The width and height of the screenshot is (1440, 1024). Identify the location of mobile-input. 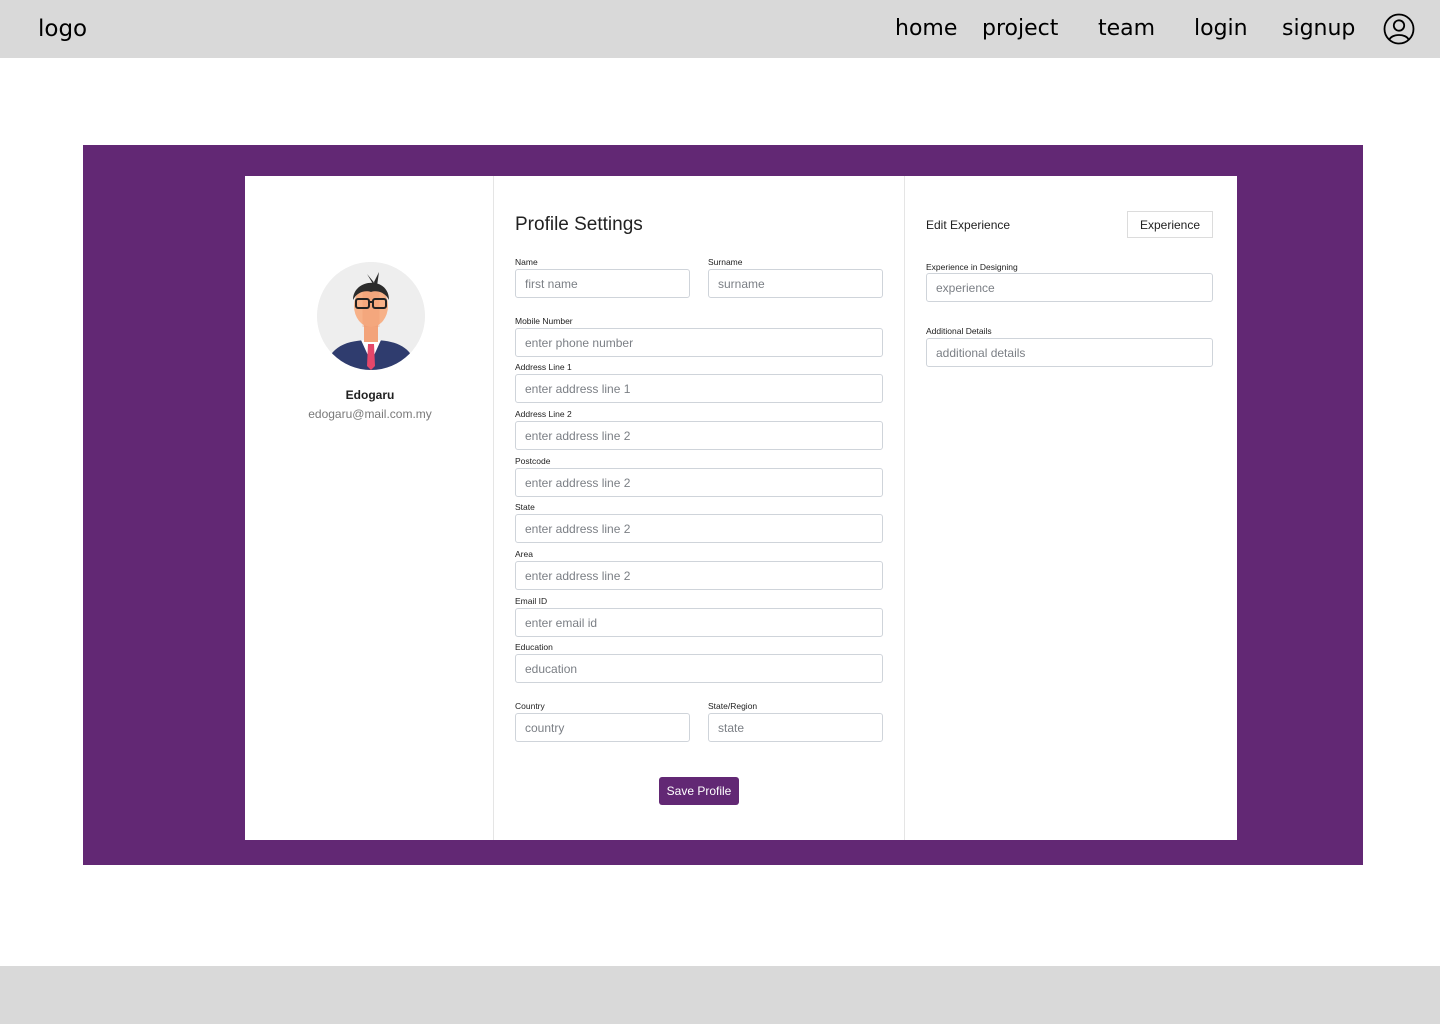
(699, 342).